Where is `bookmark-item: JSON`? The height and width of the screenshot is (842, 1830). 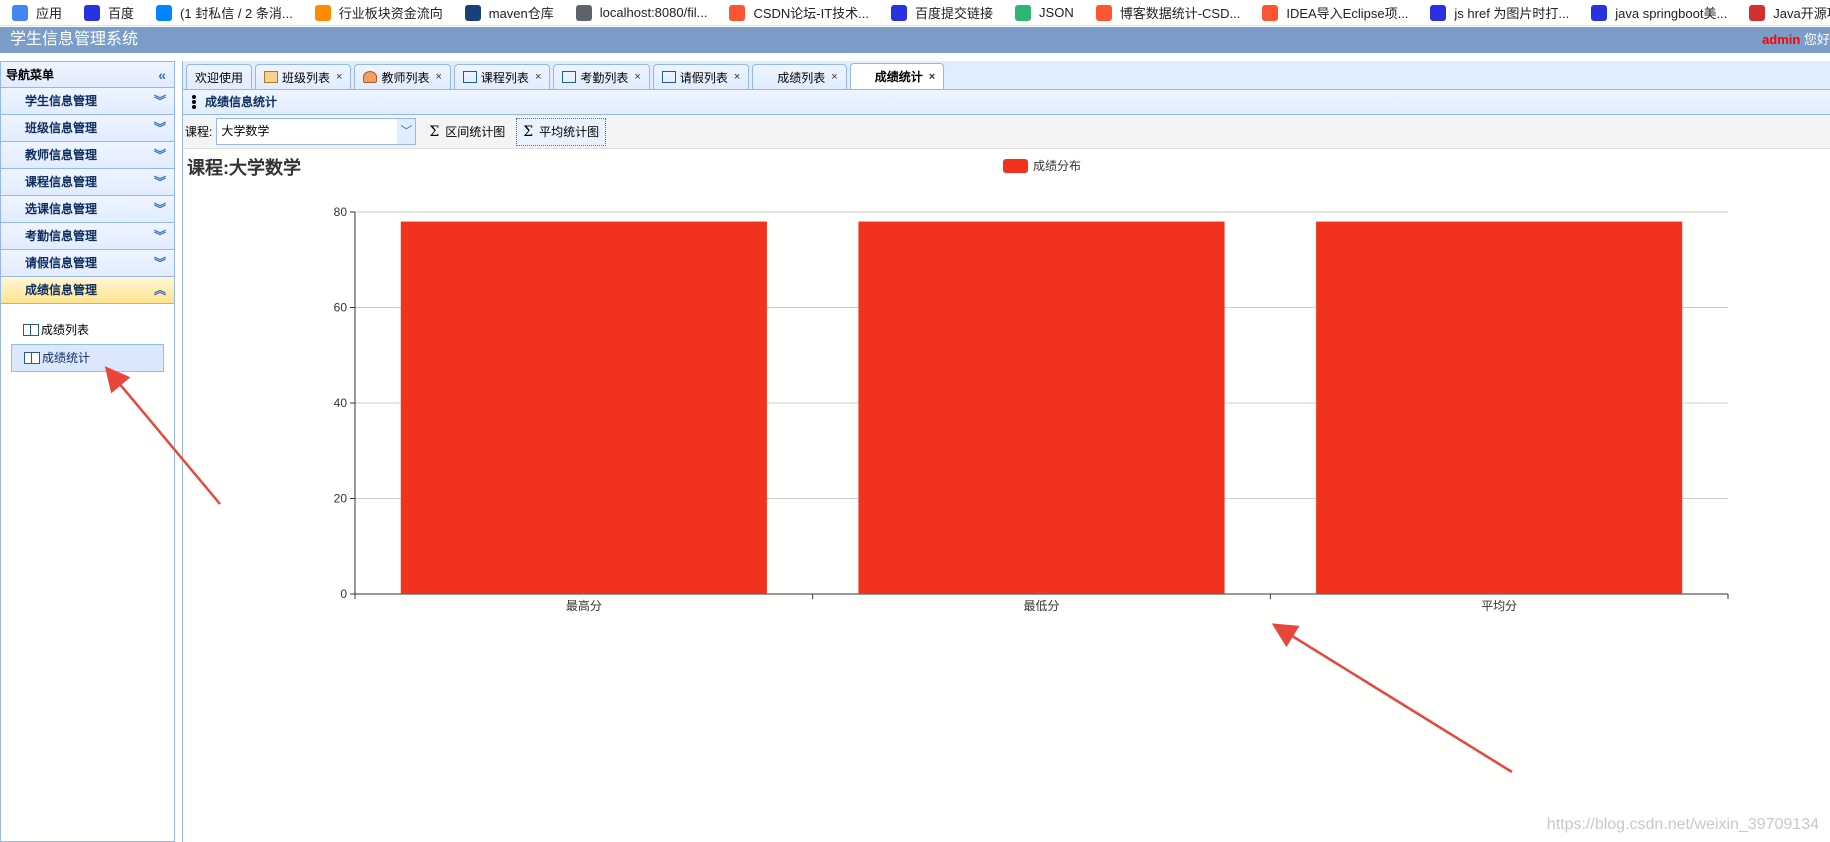 bookmark-item: JSON is located at coordinates (1044, 12).